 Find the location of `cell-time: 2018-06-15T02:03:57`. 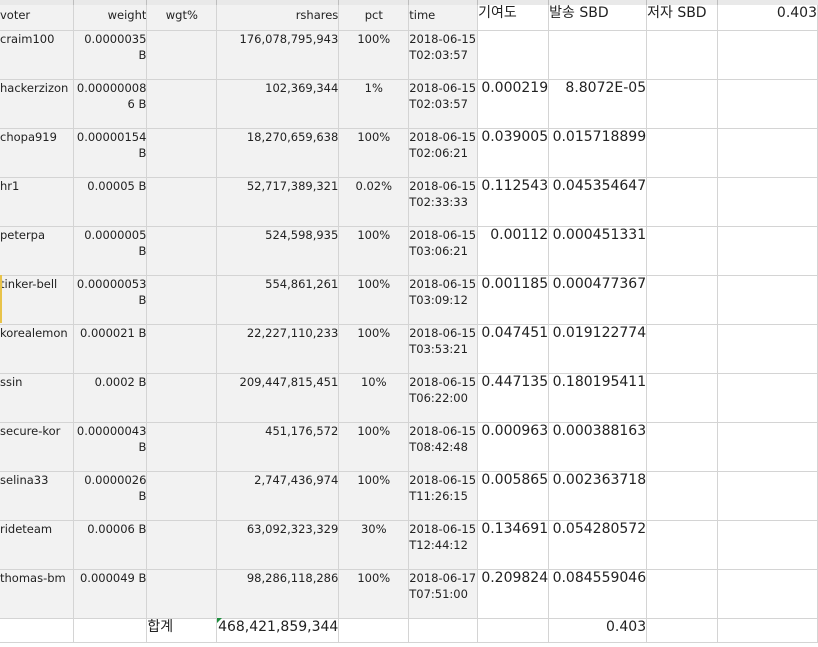

cell-time: 2018-06-15T02:03:57 is located at coordinates (443, 104).